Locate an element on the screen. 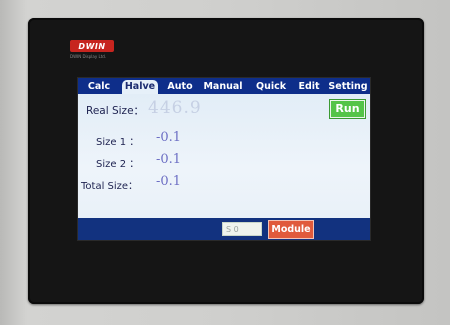 The width and height of the screenshot is (450, 325). s-field: S 0 is located at coordinates (242, 229).